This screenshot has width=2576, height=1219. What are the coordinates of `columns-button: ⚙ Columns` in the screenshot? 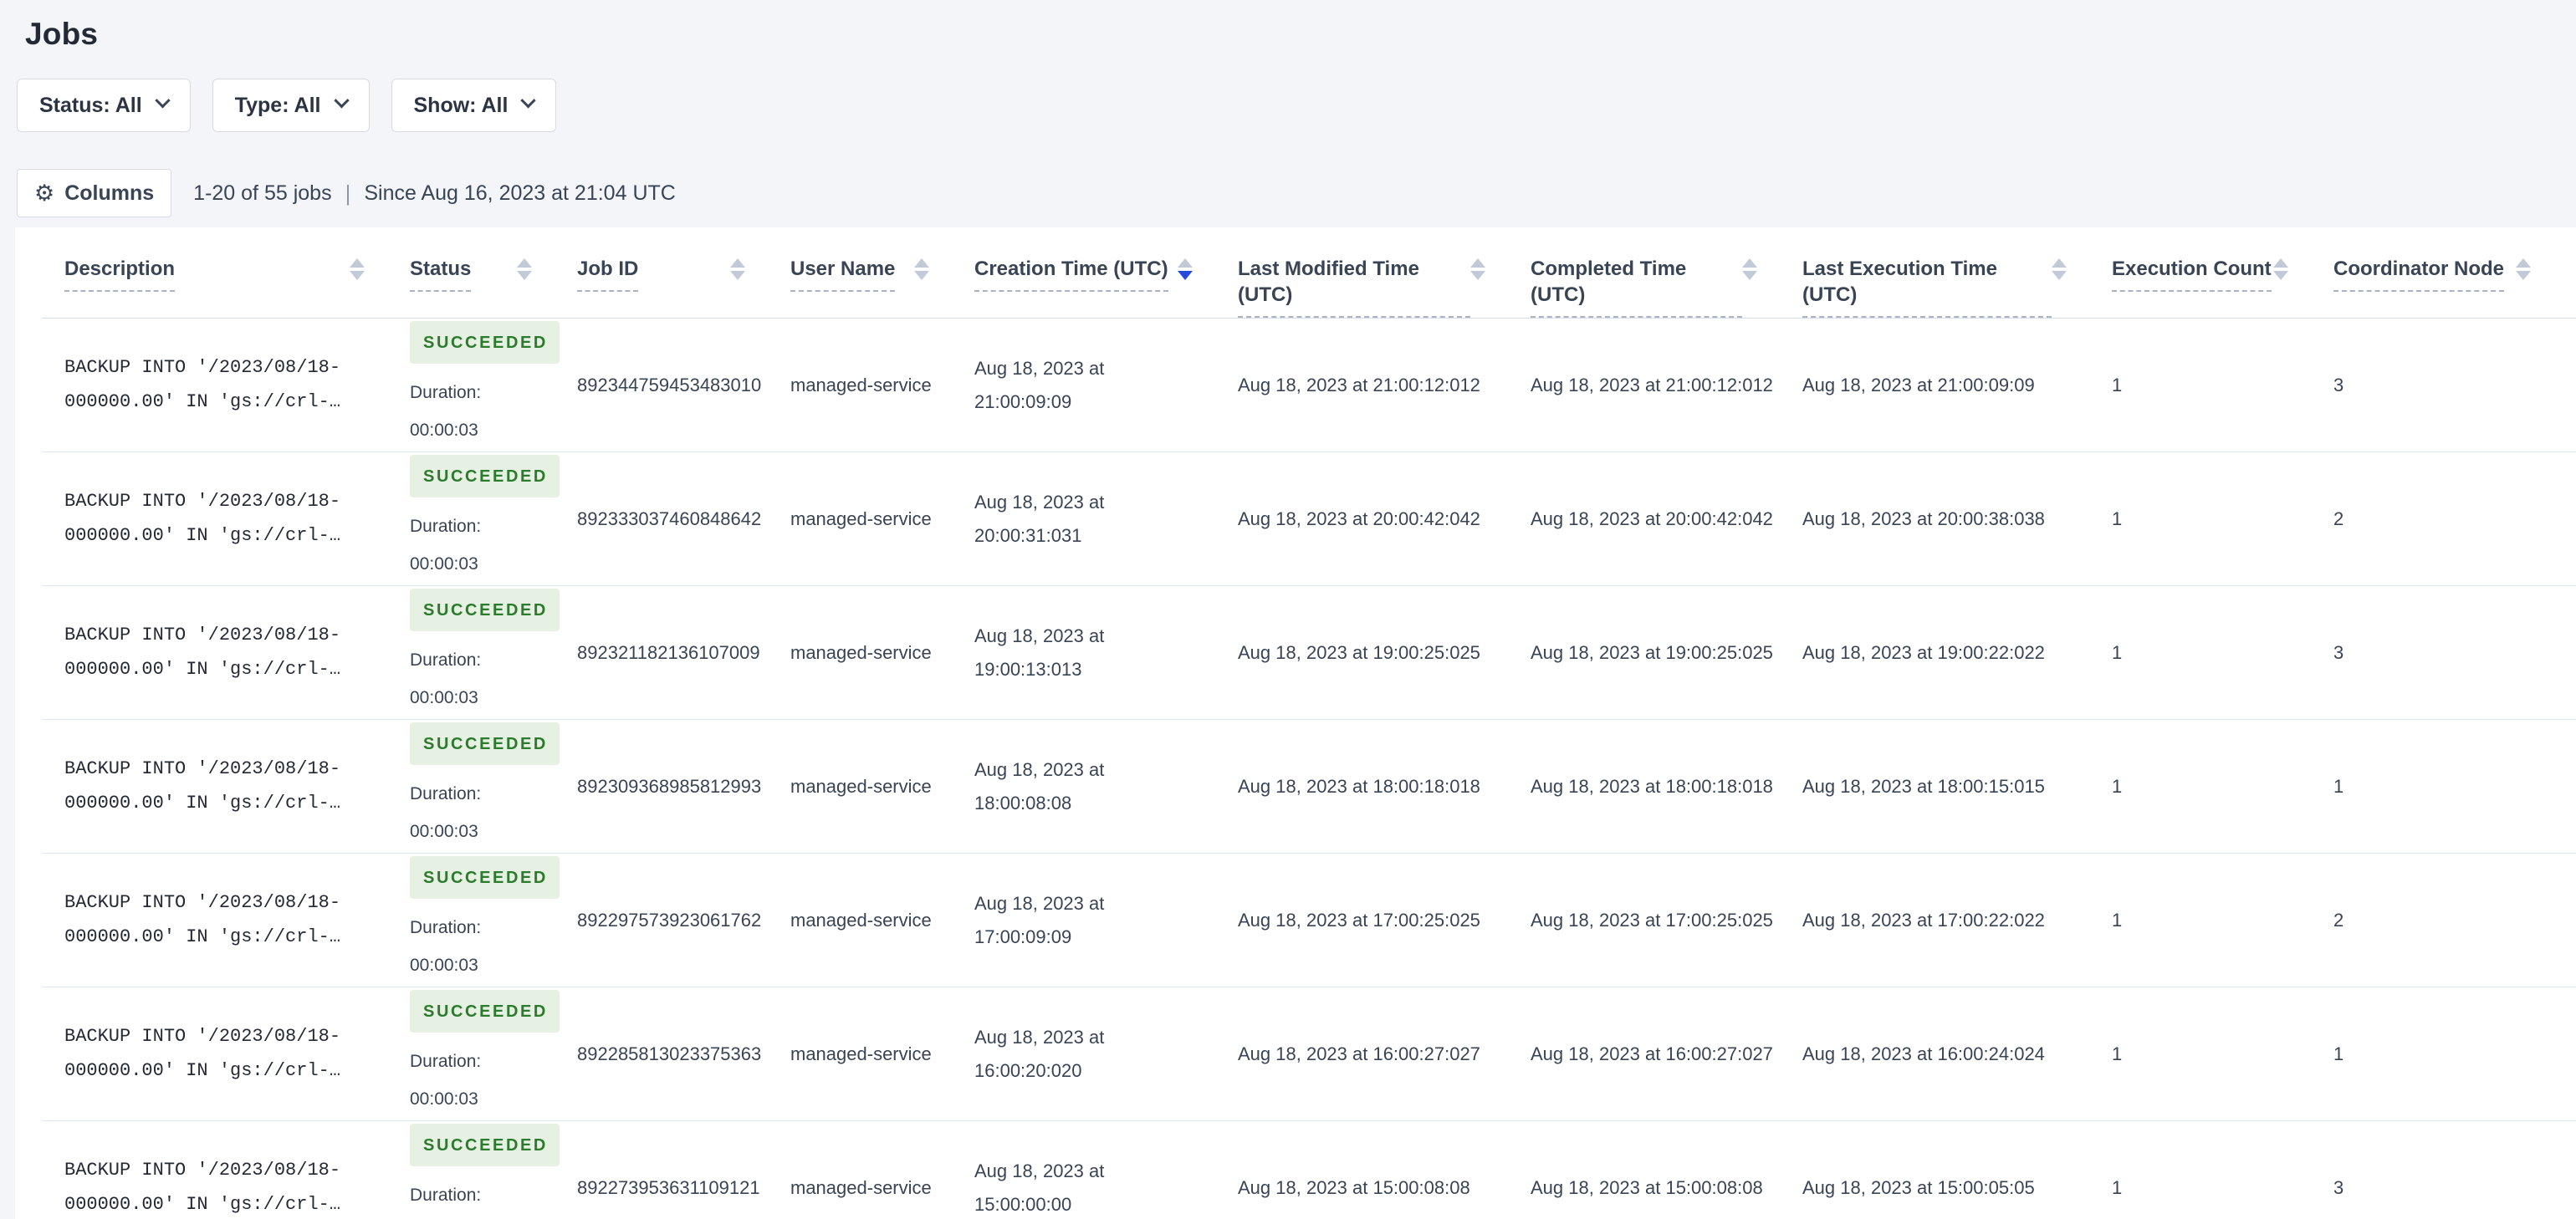 It's located at (94, 193).